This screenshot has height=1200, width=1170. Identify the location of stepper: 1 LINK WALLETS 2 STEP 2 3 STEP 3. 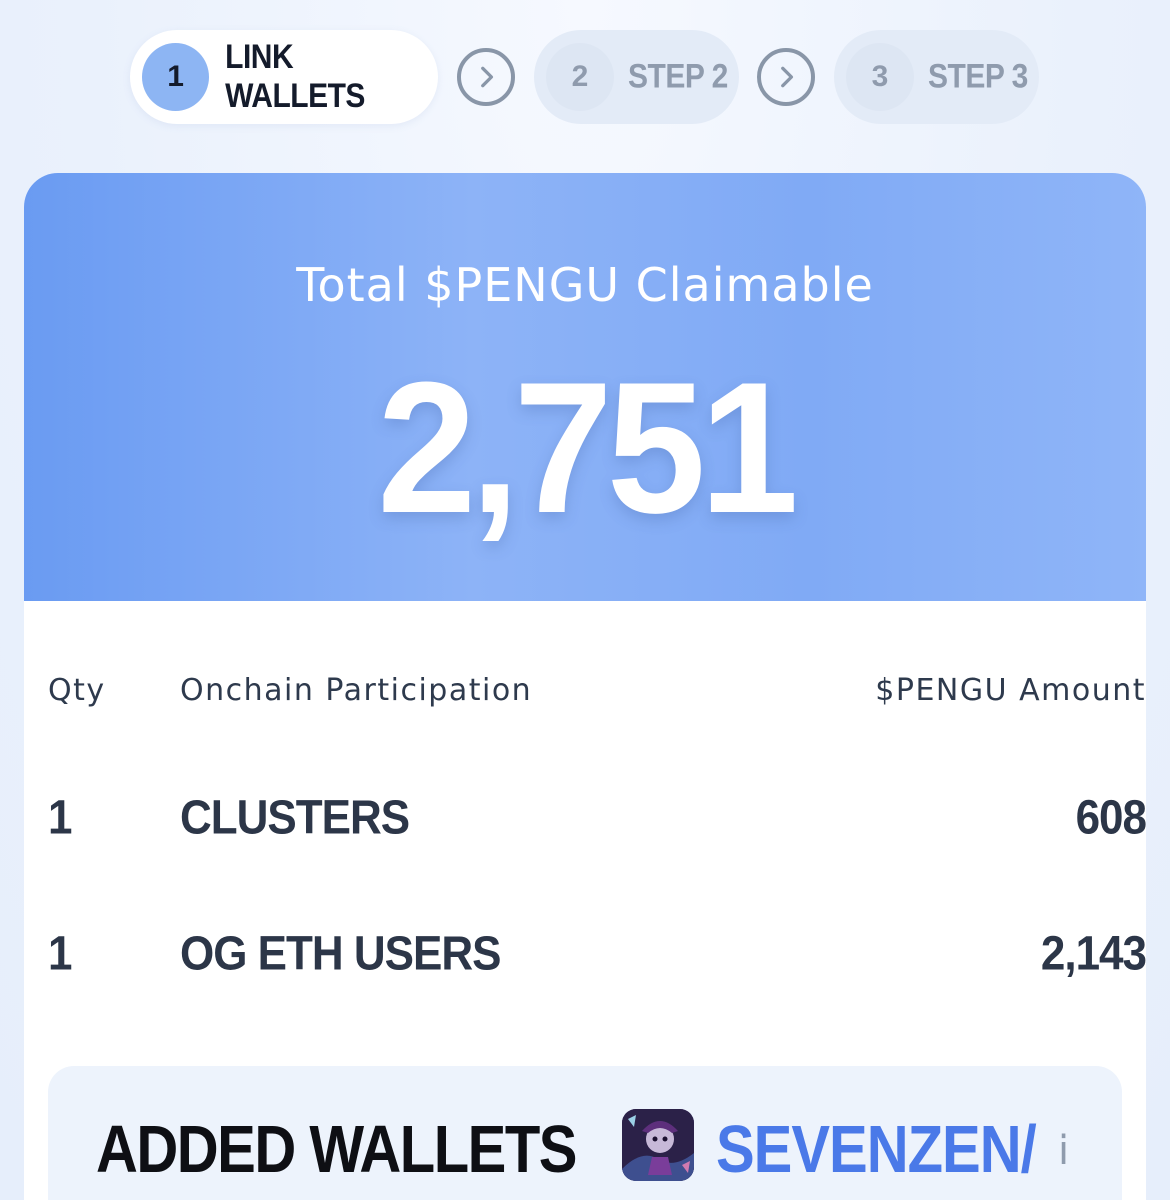
(585, 78).